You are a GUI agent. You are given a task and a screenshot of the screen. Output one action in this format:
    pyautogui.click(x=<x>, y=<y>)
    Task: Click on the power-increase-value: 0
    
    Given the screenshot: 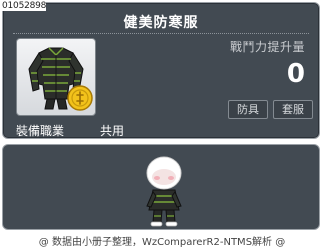 What is the action you would take?
    pyautogui.click(x=295, y=74)
    